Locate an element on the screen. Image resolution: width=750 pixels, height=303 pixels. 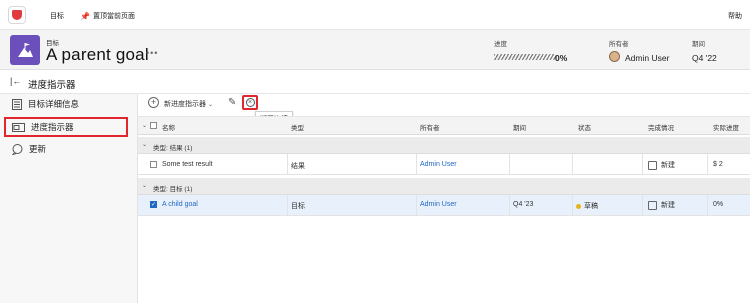
period-label: 期间 is located at coordinates (698, 44).